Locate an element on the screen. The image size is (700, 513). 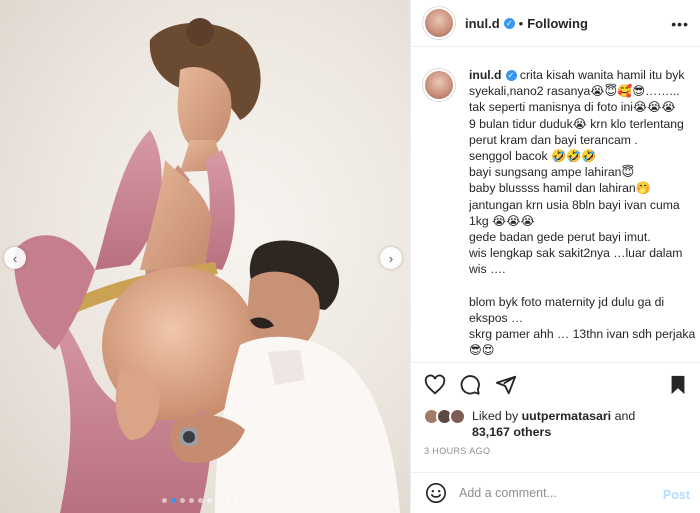
caption-line: wis lengkap sak sakit2nya …luar dalam is located at coordinates (576, 253).